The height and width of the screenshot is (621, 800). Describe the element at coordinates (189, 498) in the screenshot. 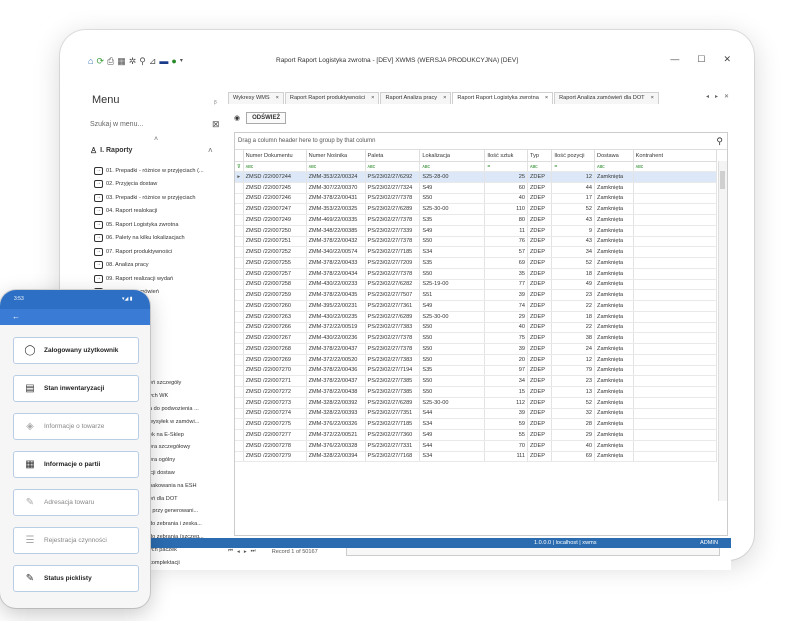

I see `menu-item: eń dla DOT` at that location.